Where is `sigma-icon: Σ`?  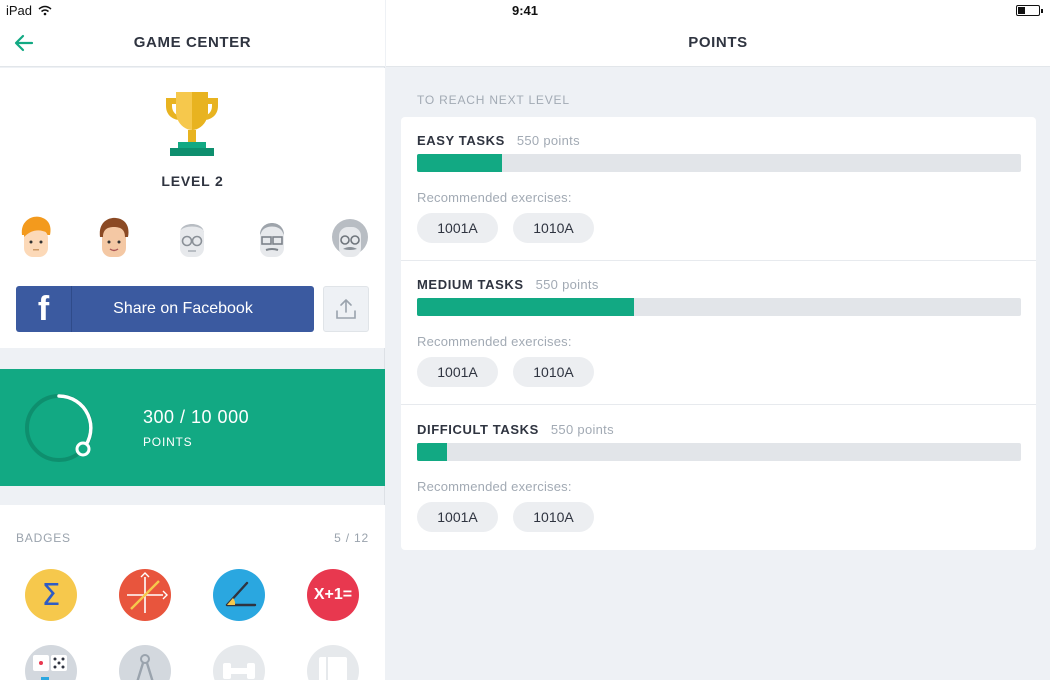
sigma-icon: Σ is located at coordinates (51, 595).